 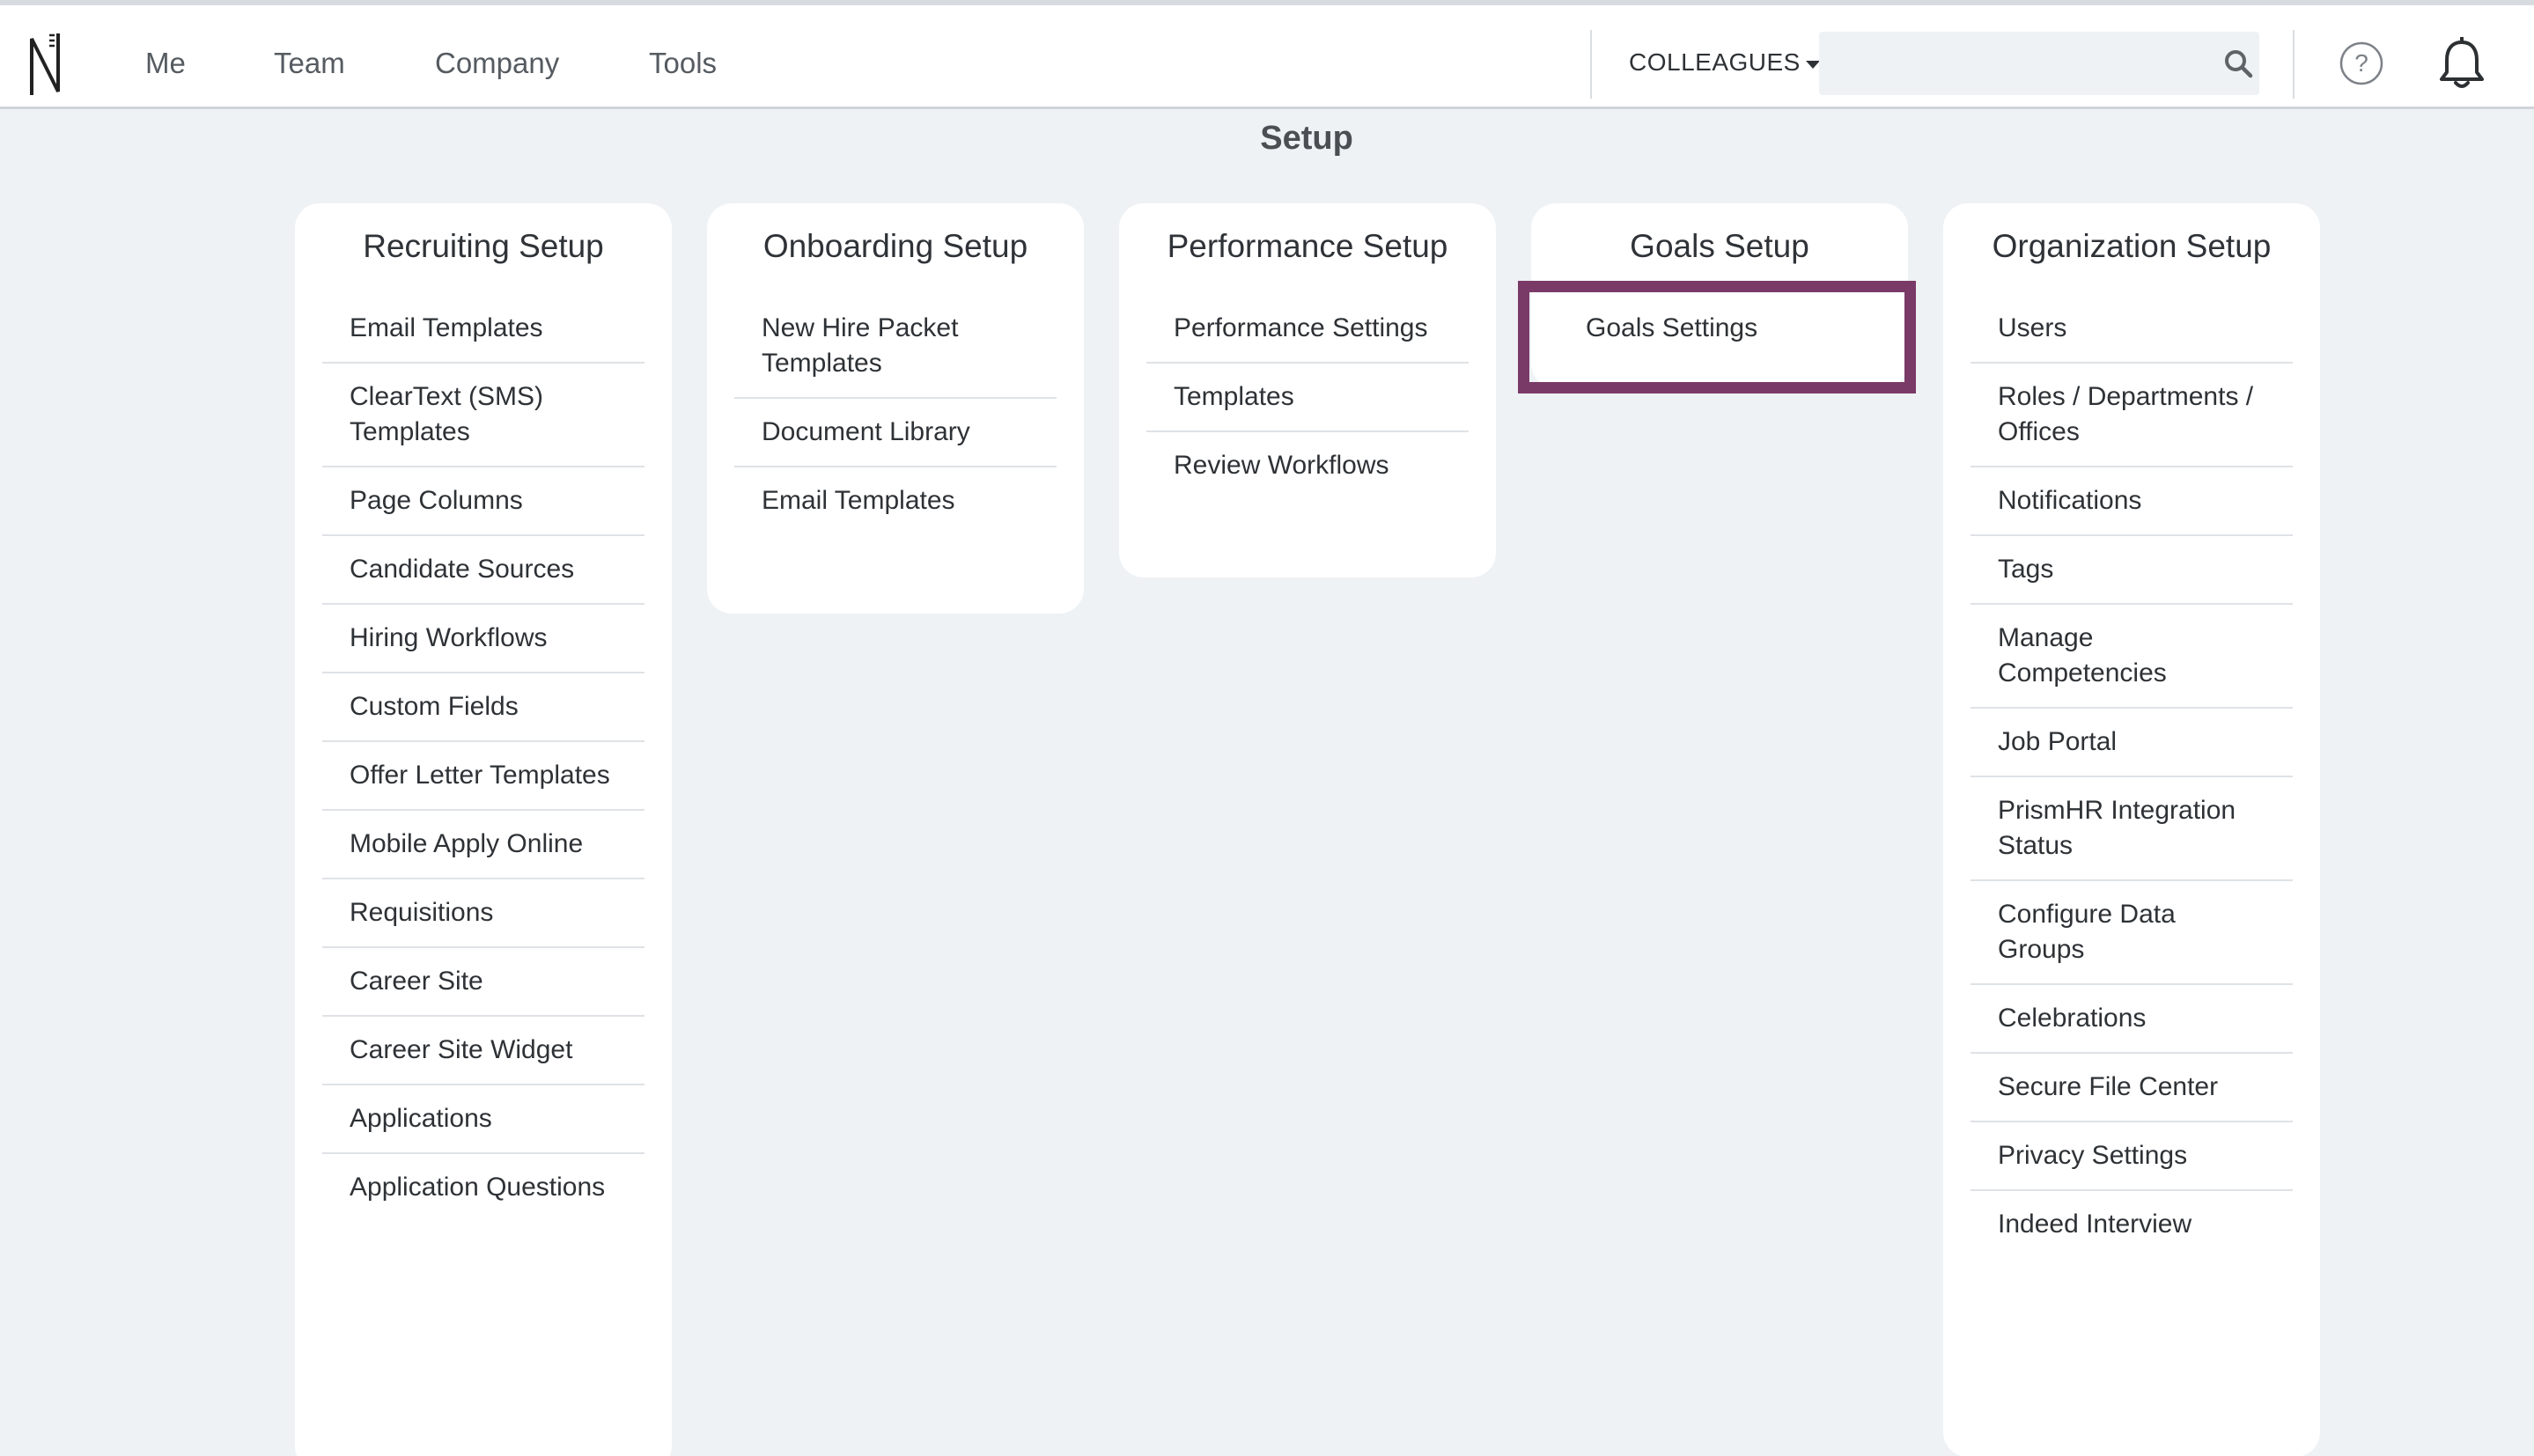 What do you see at coordinates (2132, 246) in the screenshot?
I see `card-title: Organization Setup` at bounding box center [2132, 246].